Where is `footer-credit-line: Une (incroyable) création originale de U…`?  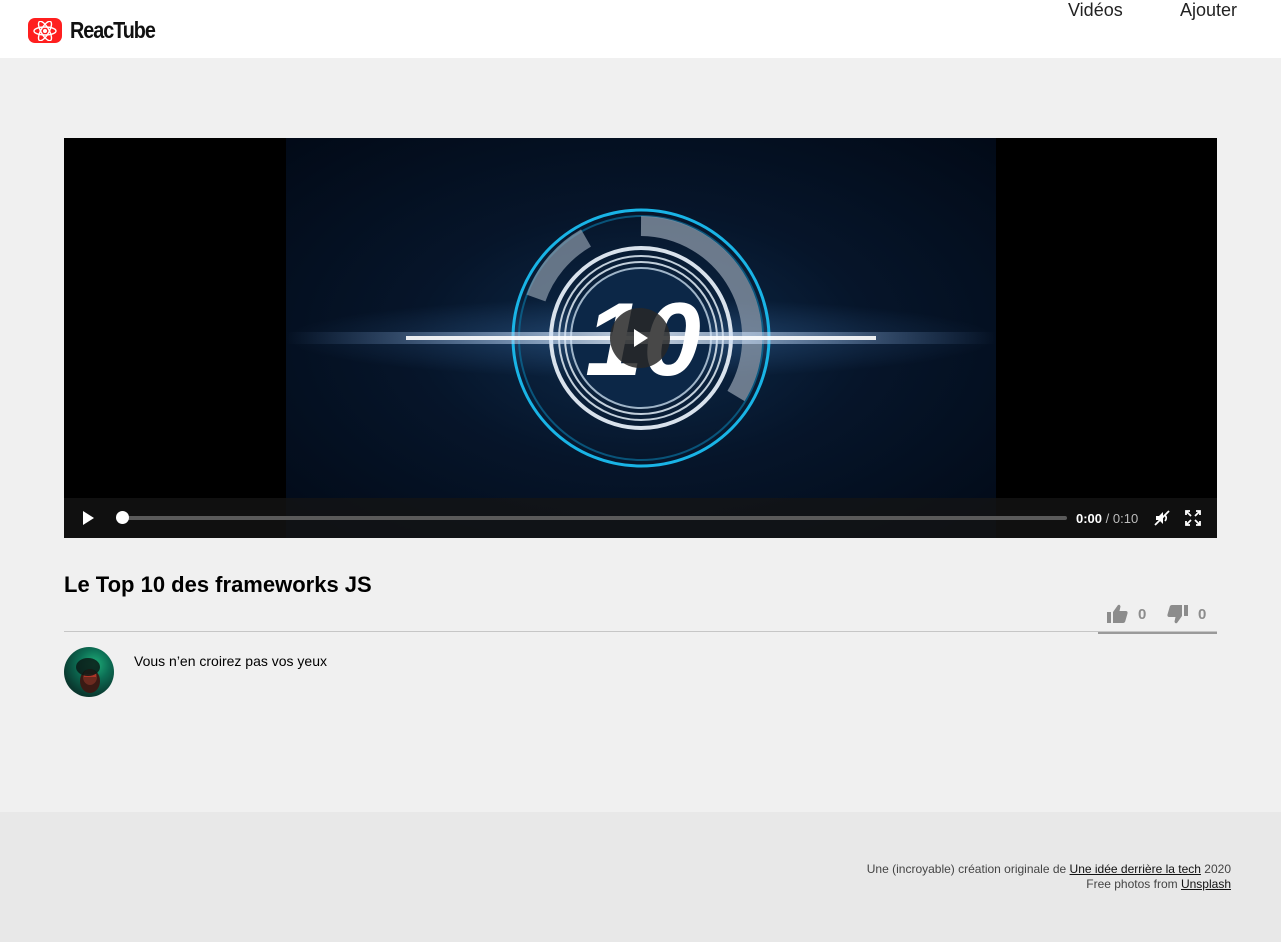
footer-credit-line: Une (incroyable) création originale de U… is located at coordinates (1049, 869).